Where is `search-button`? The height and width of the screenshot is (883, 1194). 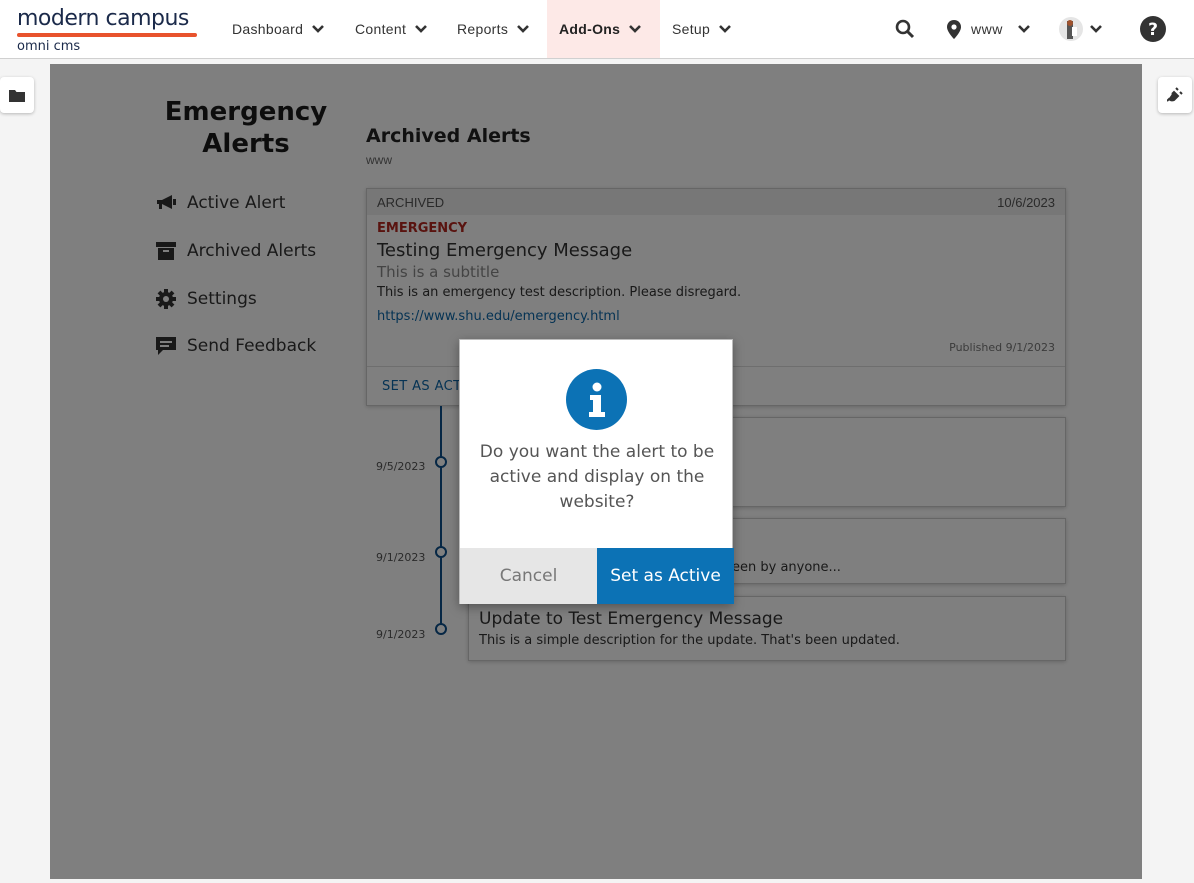
search-button is located at coordinates (905, 29).